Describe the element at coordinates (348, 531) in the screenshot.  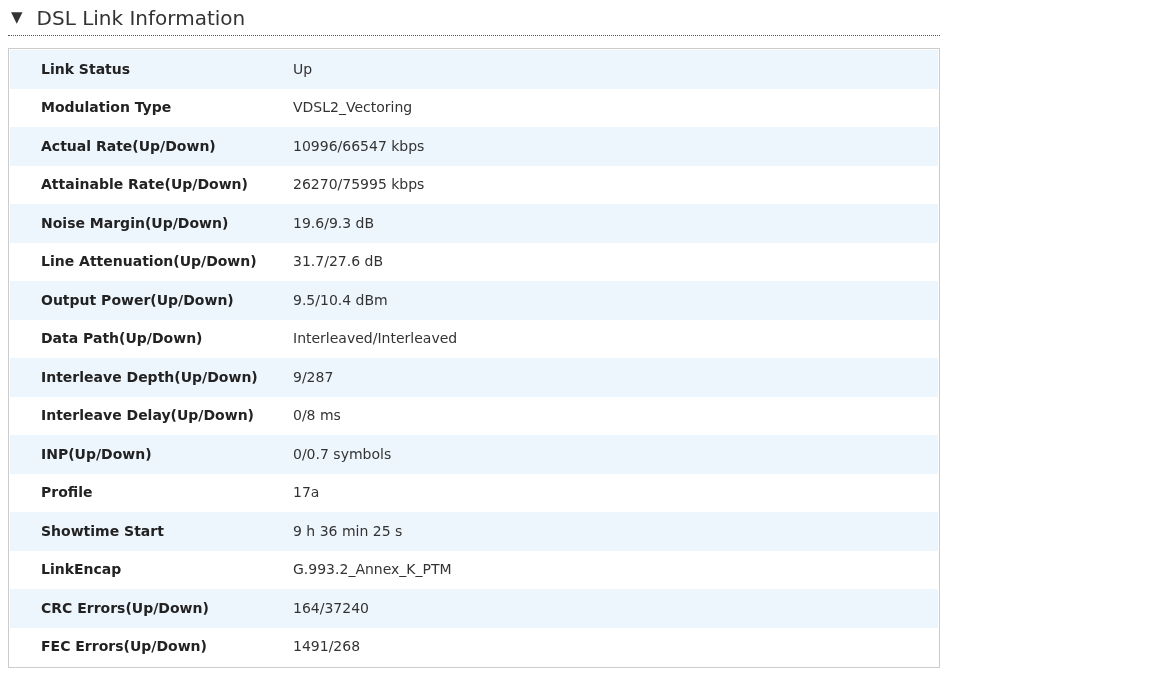
I see `field-value: 9 h 36 min 25 s` at that location.